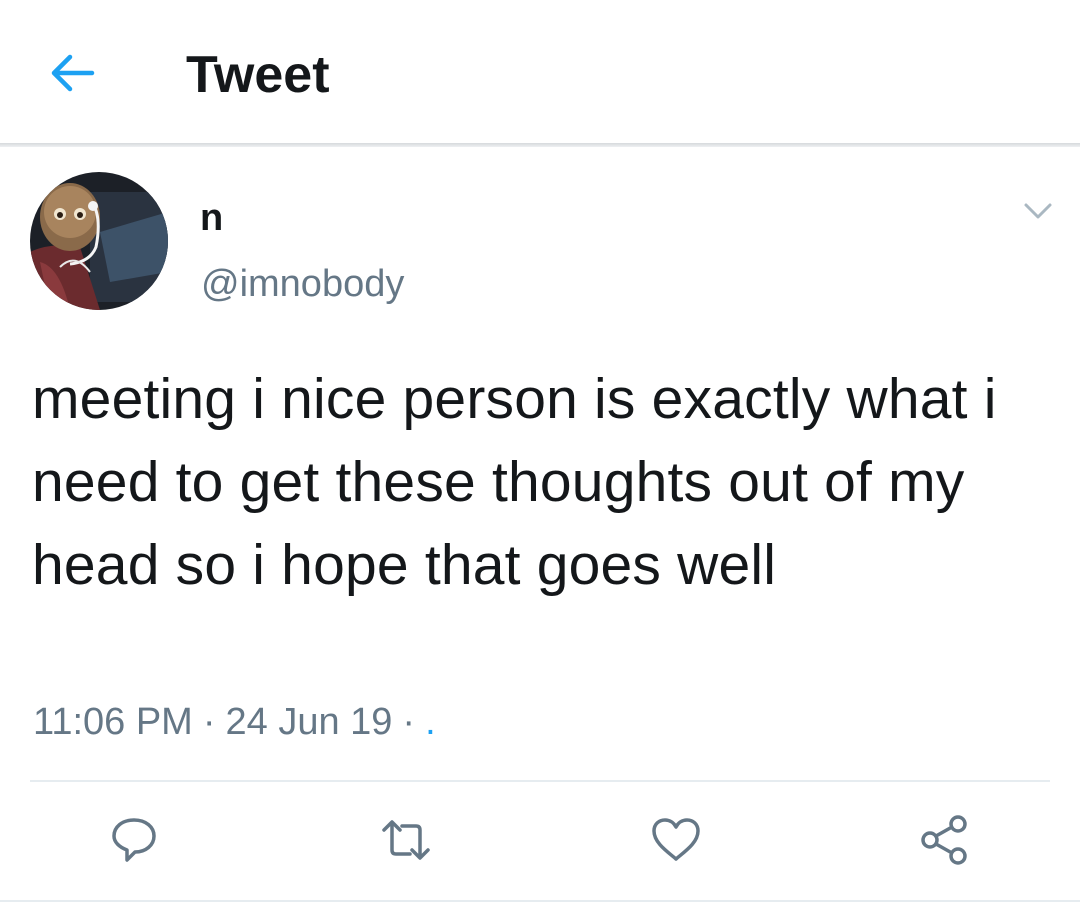  I want to click on share-icon, so click(944, 840).